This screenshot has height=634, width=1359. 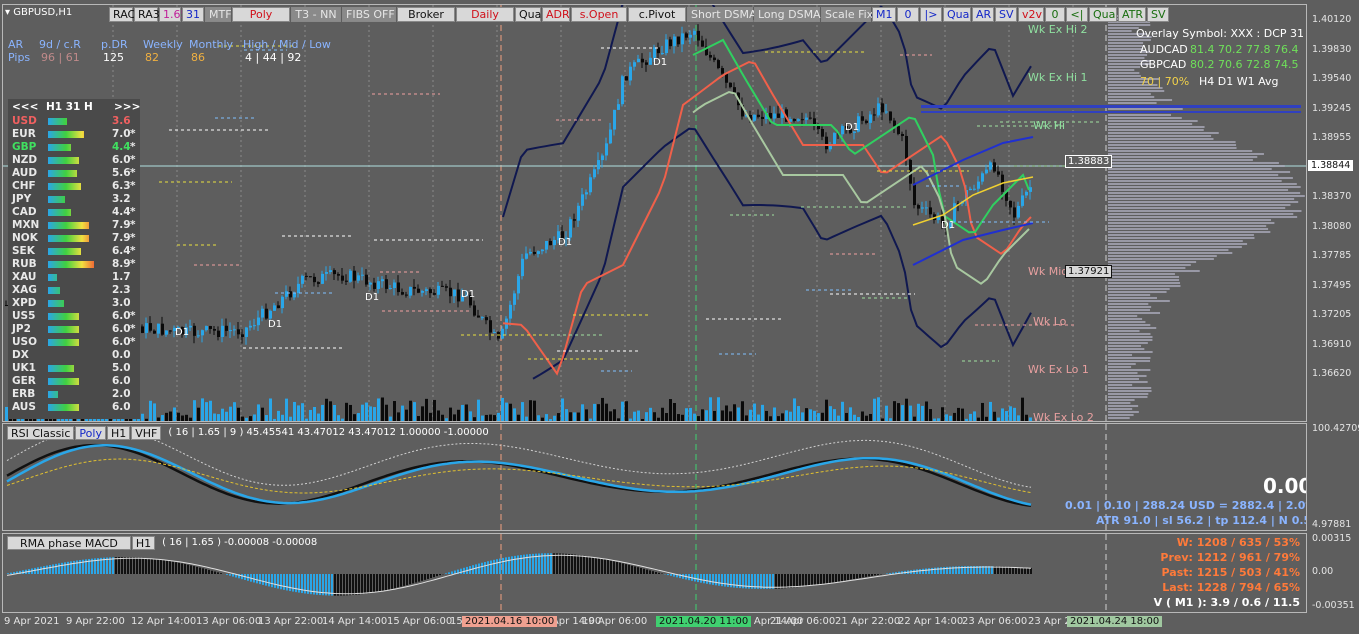 What do you see at coordinates (426, 14) in the screenshot?
I see `toolbar-button-8: Broker` at bounding box center [426, 14].